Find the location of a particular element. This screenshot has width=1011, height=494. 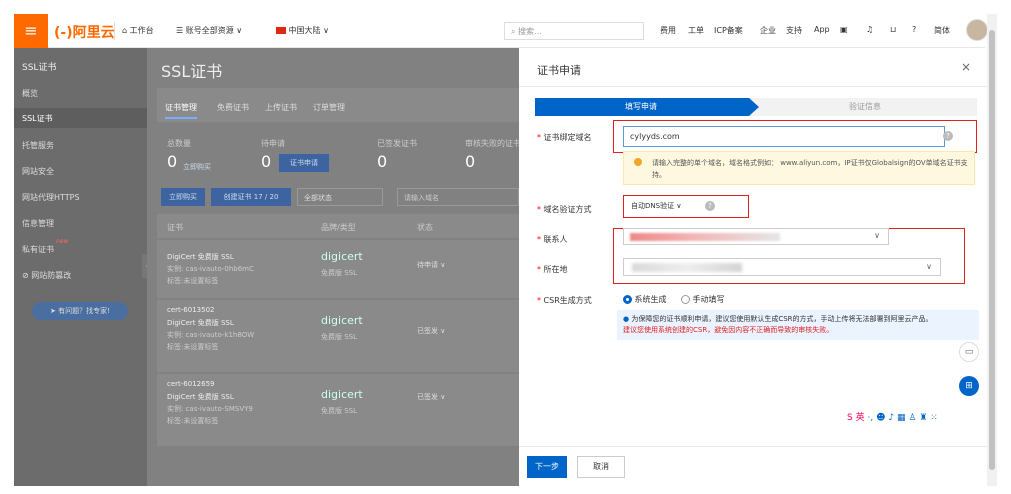

punctuation-icon: ·, is located at coordinates (870, 418).